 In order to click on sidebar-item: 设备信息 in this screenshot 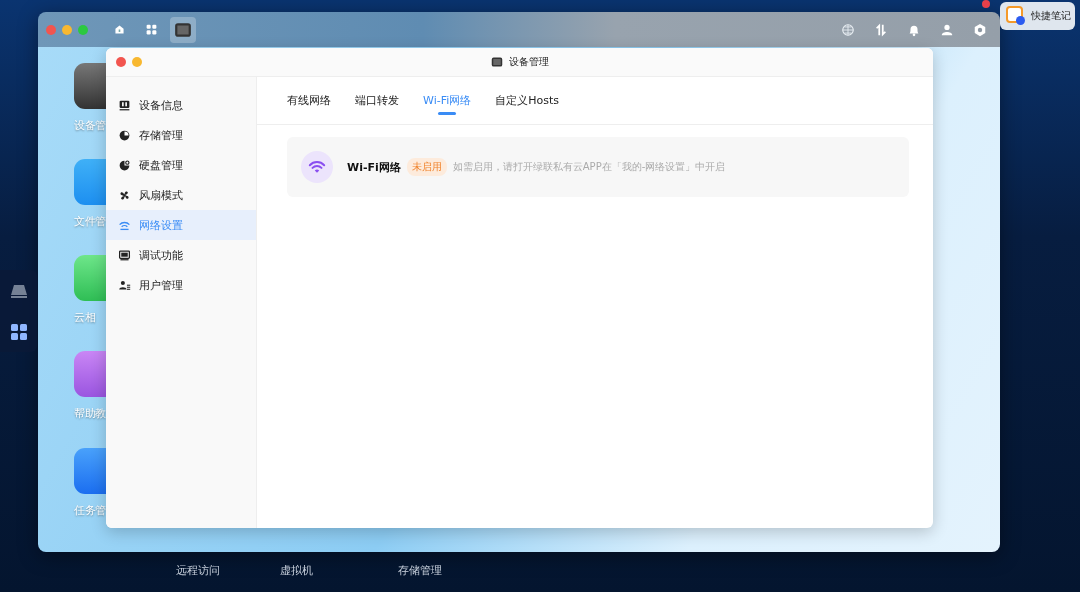, I will do `click(181, 105)`.